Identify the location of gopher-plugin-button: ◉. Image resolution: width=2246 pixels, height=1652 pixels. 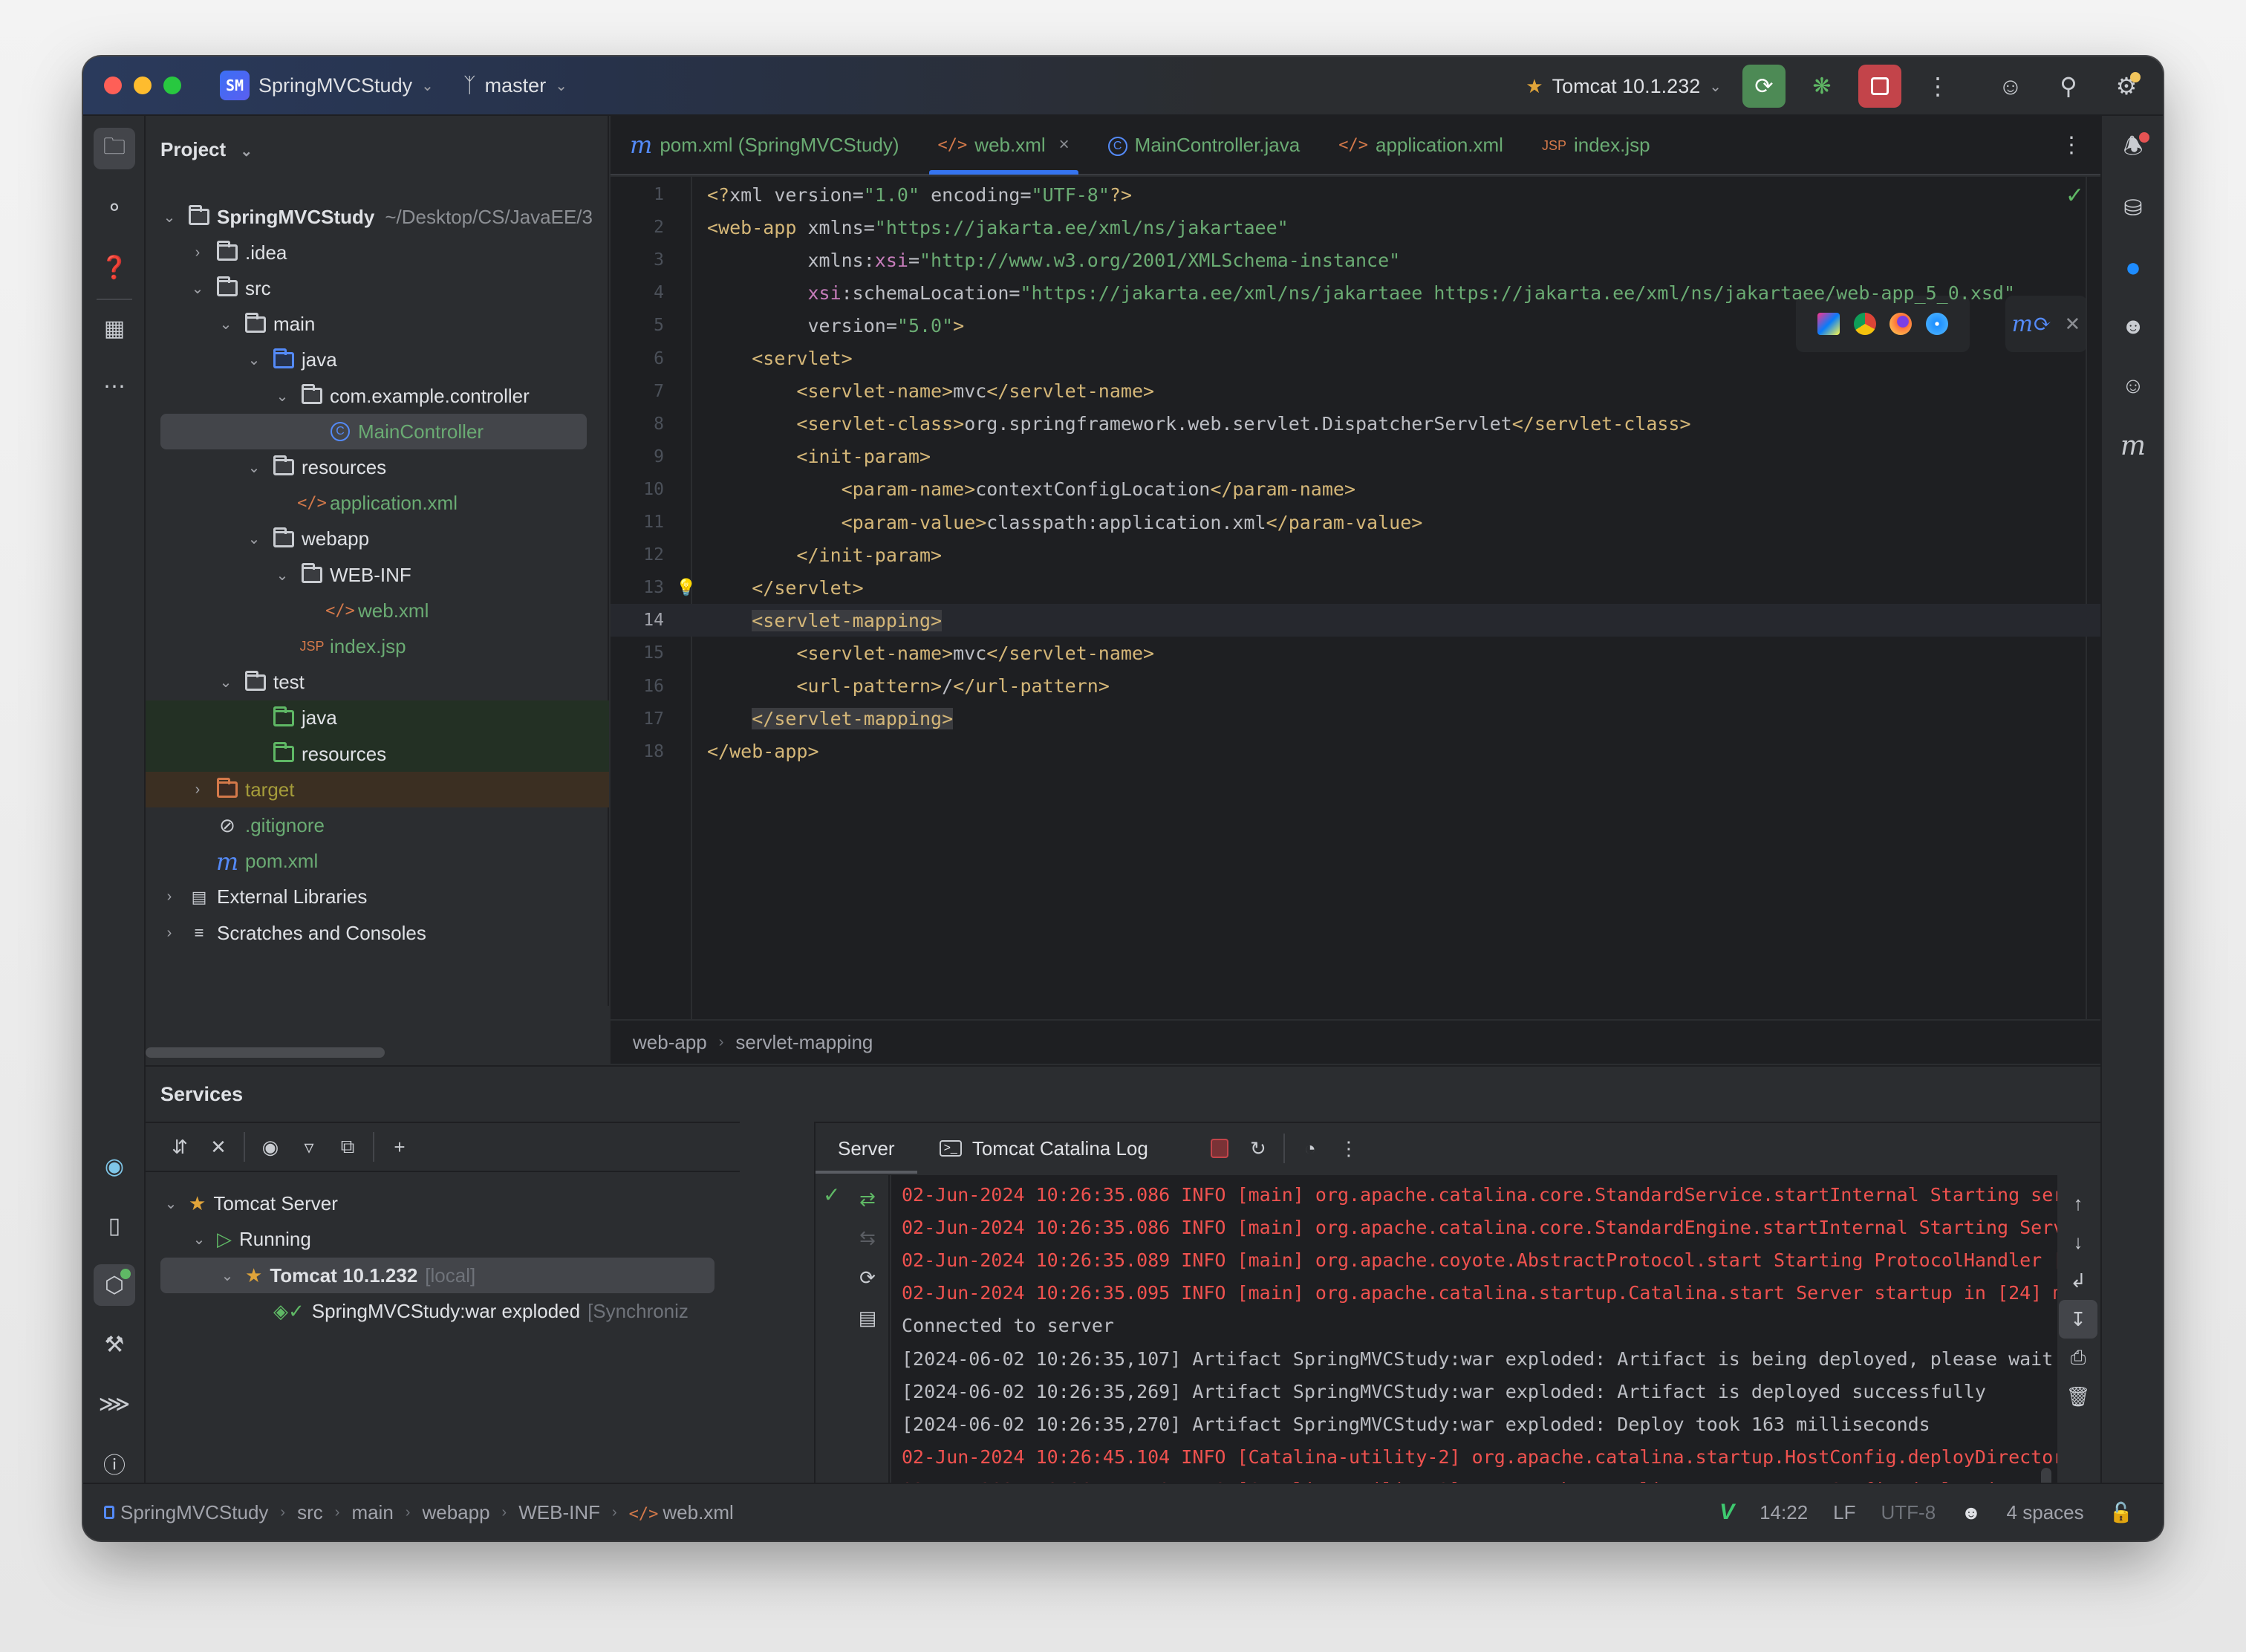
(114, 1166).